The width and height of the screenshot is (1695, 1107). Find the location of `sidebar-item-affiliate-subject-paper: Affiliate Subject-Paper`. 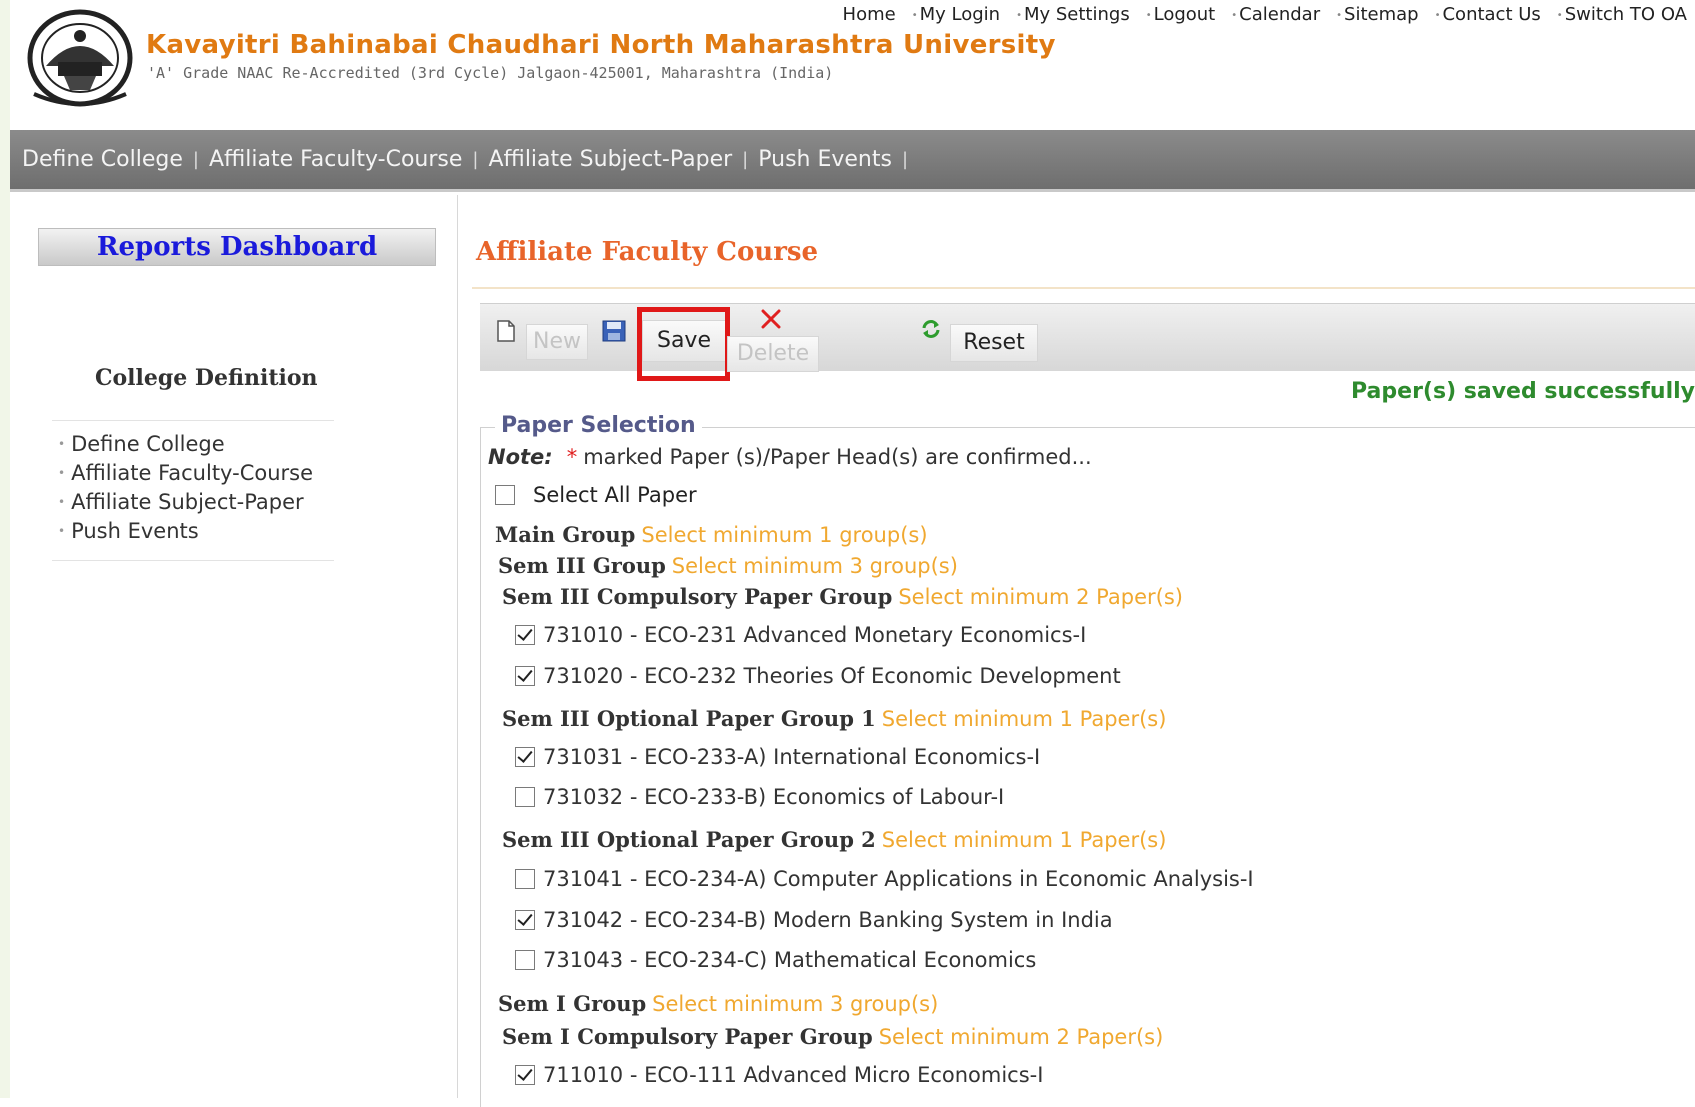

sidebar-item-affiliate-subject-paper: Affiliate Subject-Paper is located at coordinates (185, 502).